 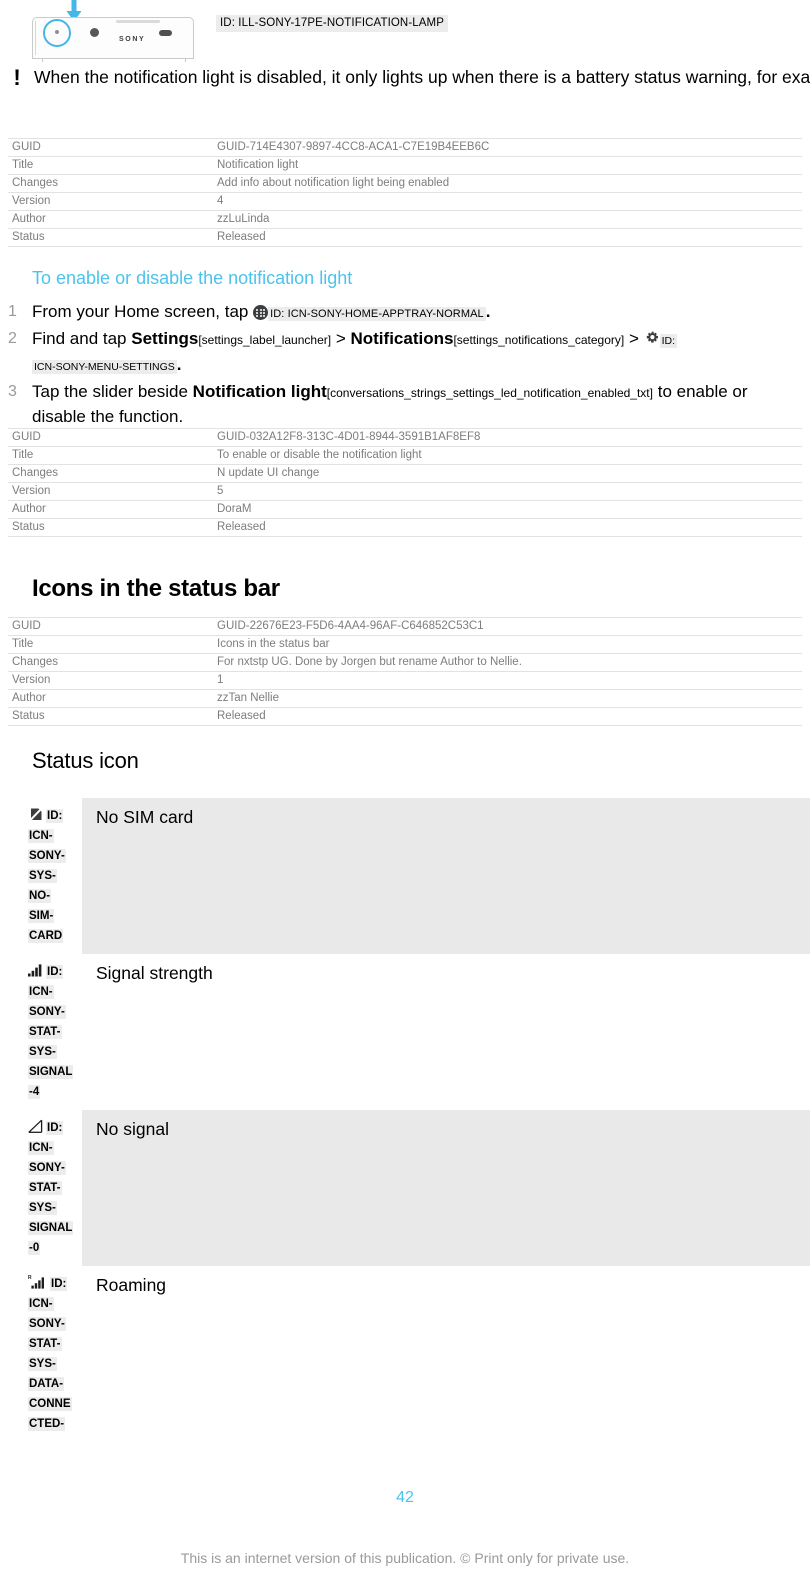 I want to click on table-row: Title Icons in the status bar, so click(x=405, y=644).